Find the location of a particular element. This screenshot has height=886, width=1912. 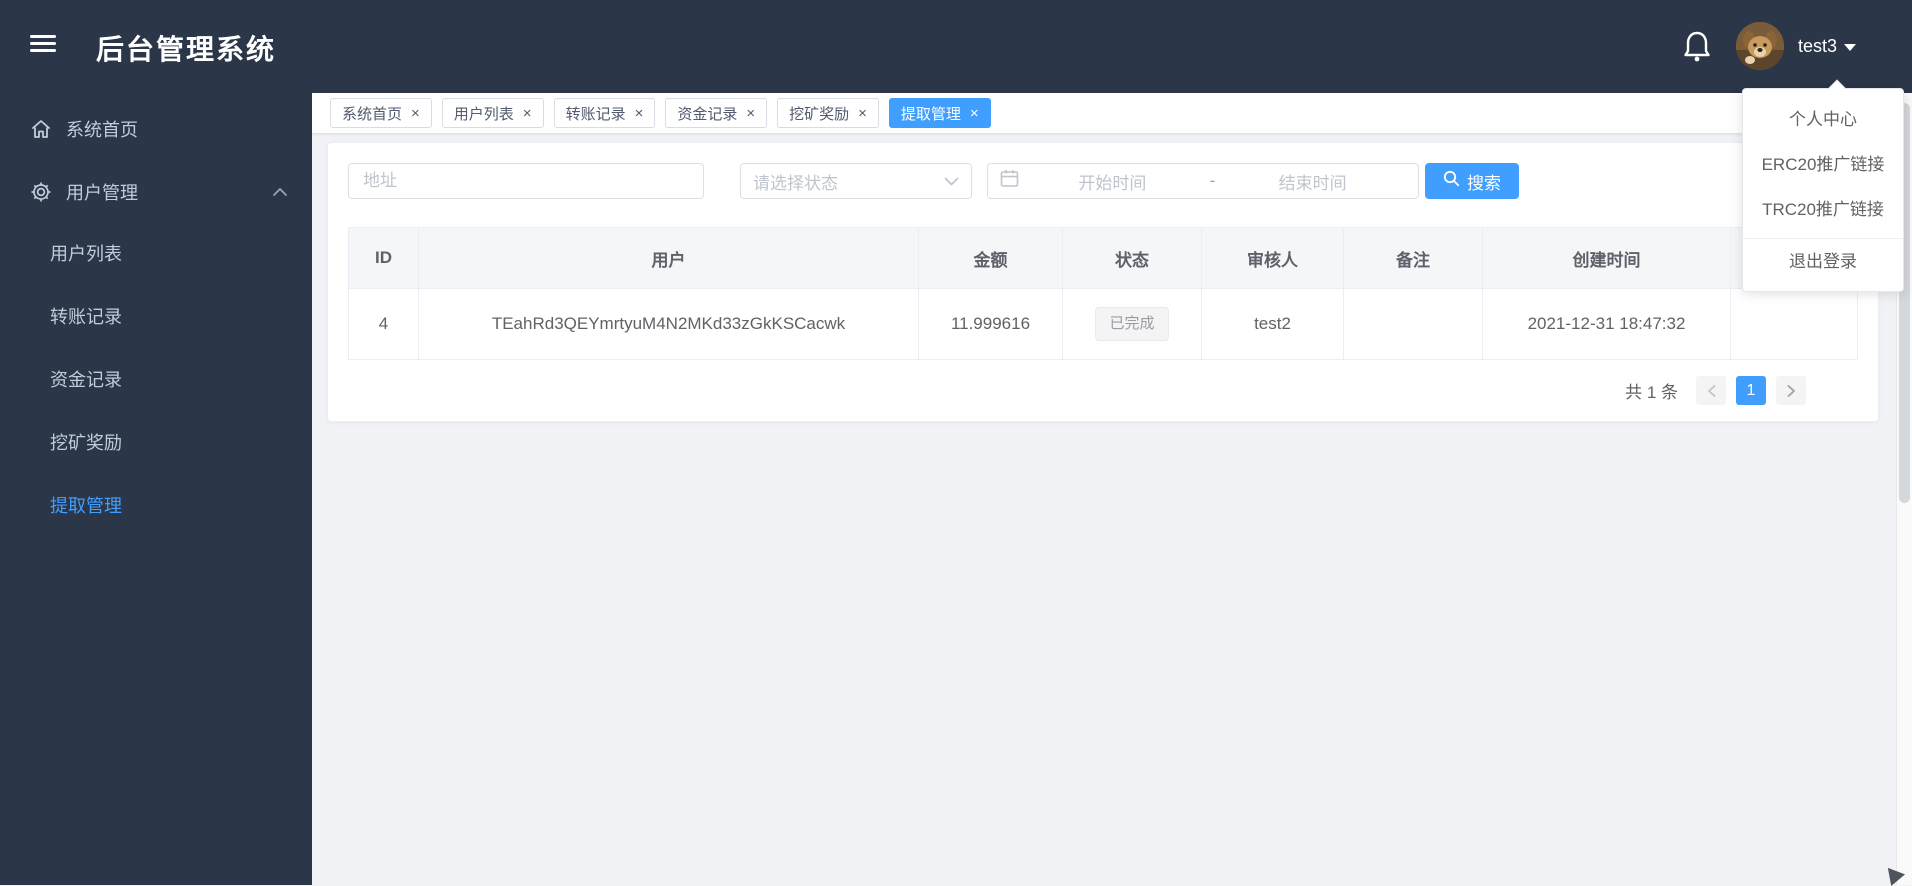

chevron-right-icon is located at coordinates (1791, 391).